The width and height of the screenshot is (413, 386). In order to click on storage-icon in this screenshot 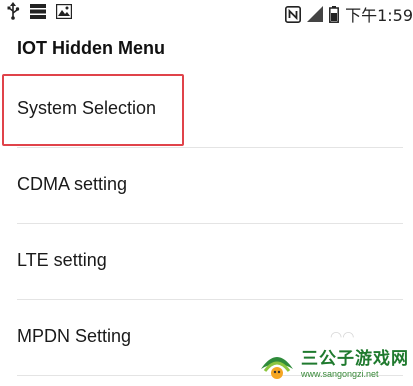, I will do `click(38, 11)`.